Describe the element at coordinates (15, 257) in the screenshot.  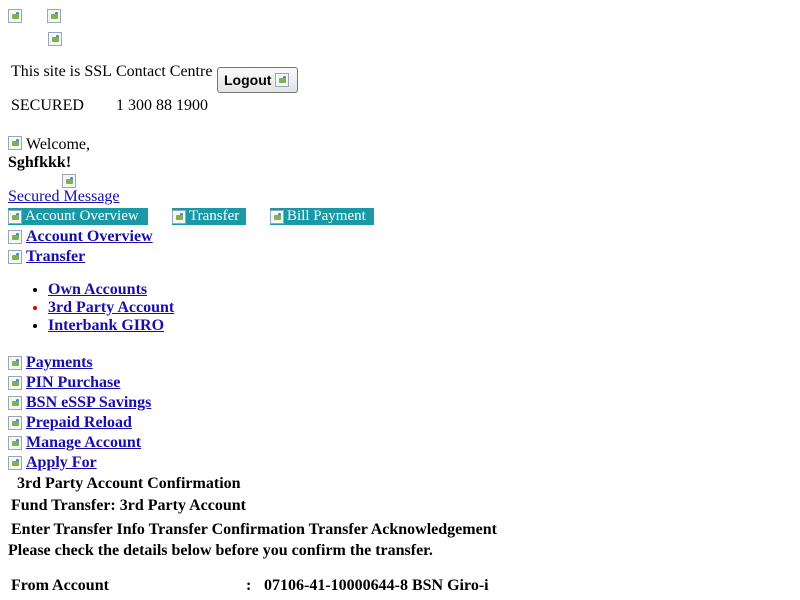
I see `transfer-icon` at that location.